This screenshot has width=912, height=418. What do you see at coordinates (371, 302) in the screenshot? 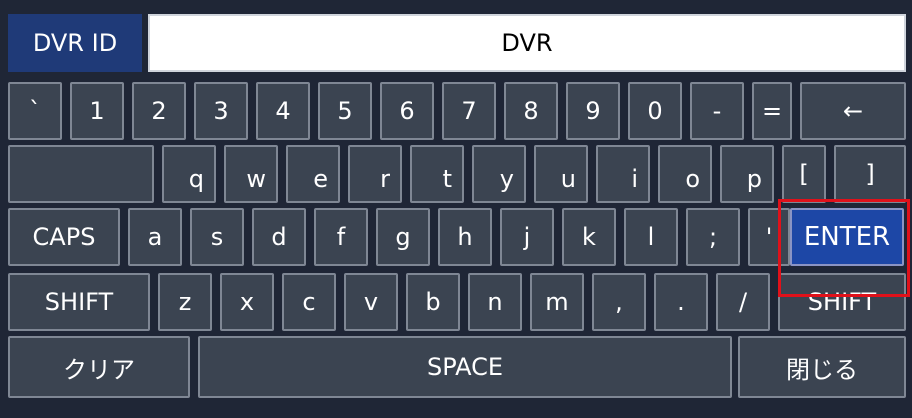
I see `key-v: v` at bounding box center [371, 302].